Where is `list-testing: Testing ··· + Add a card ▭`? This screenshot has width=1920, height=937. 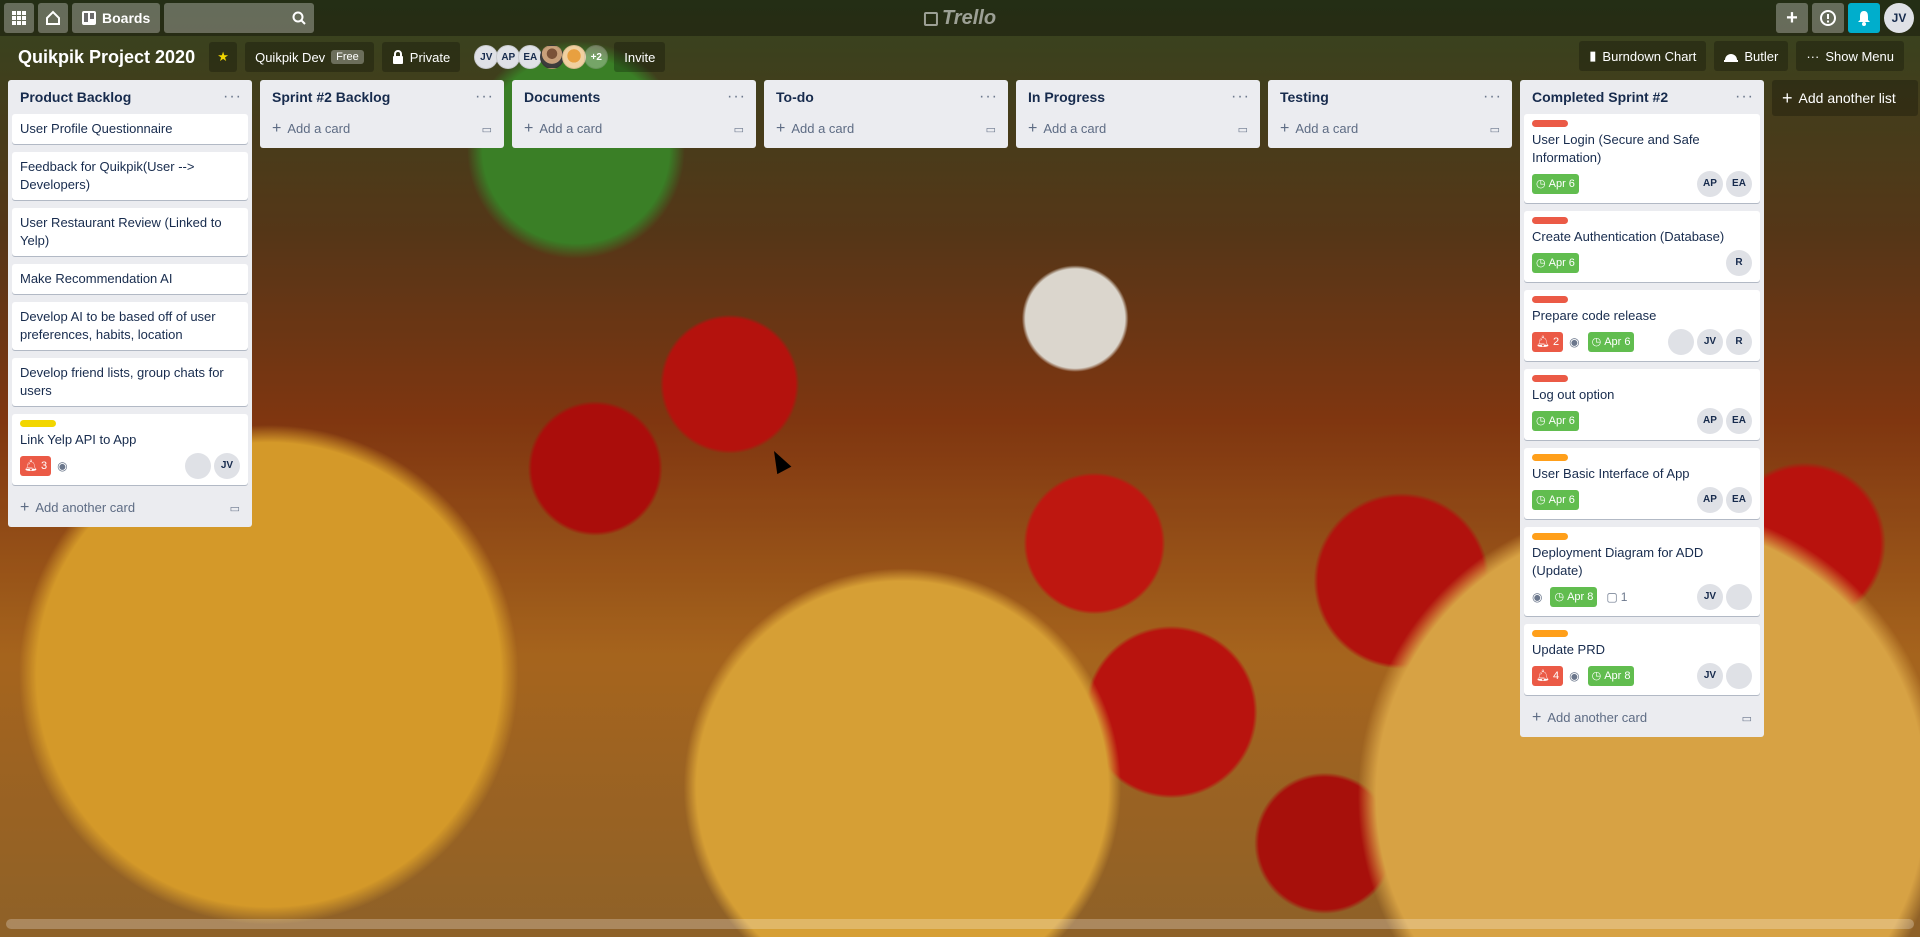 list-testing: Testing ··· + Add a card ▭ is located at coordinates (1390, 114).